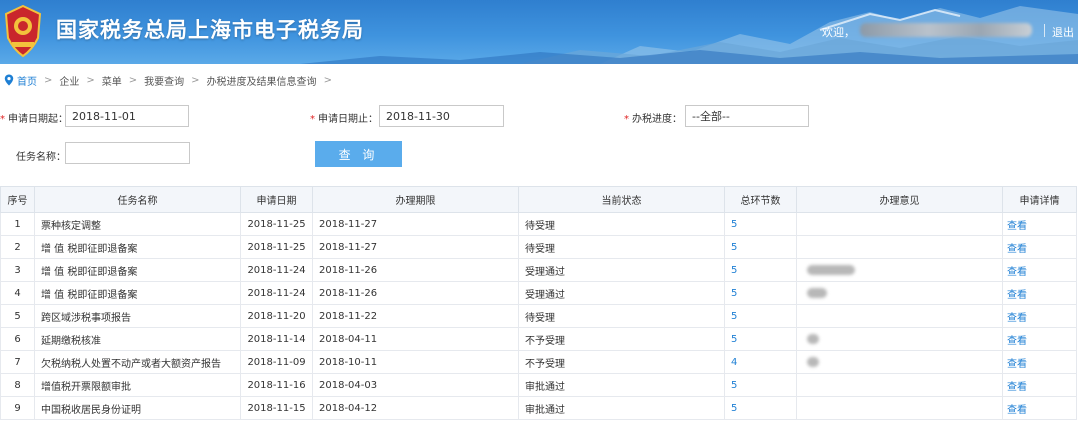 The width and height of the screenshot is (1078, 434). What do you see at coordinates (127, 153) in the screenshot?
I see `task-name-input` at bounding box center [127, 153].